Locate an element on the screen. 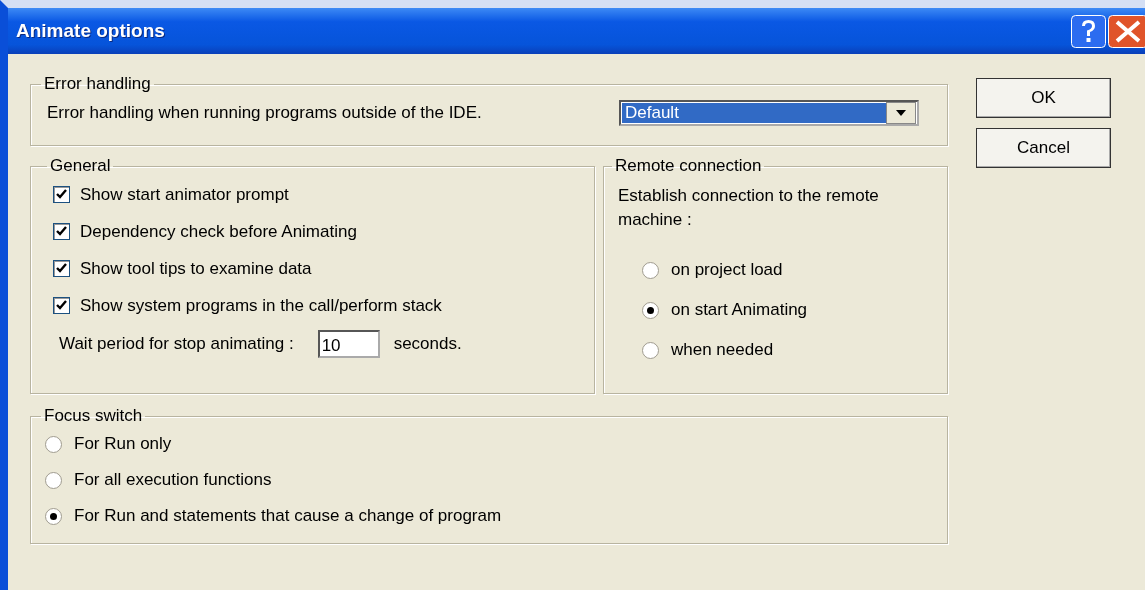 The width and height of the screenshot is (1145, 590). checkbox-label: Show tool tips to examine data is located at coordinates (196, 268).